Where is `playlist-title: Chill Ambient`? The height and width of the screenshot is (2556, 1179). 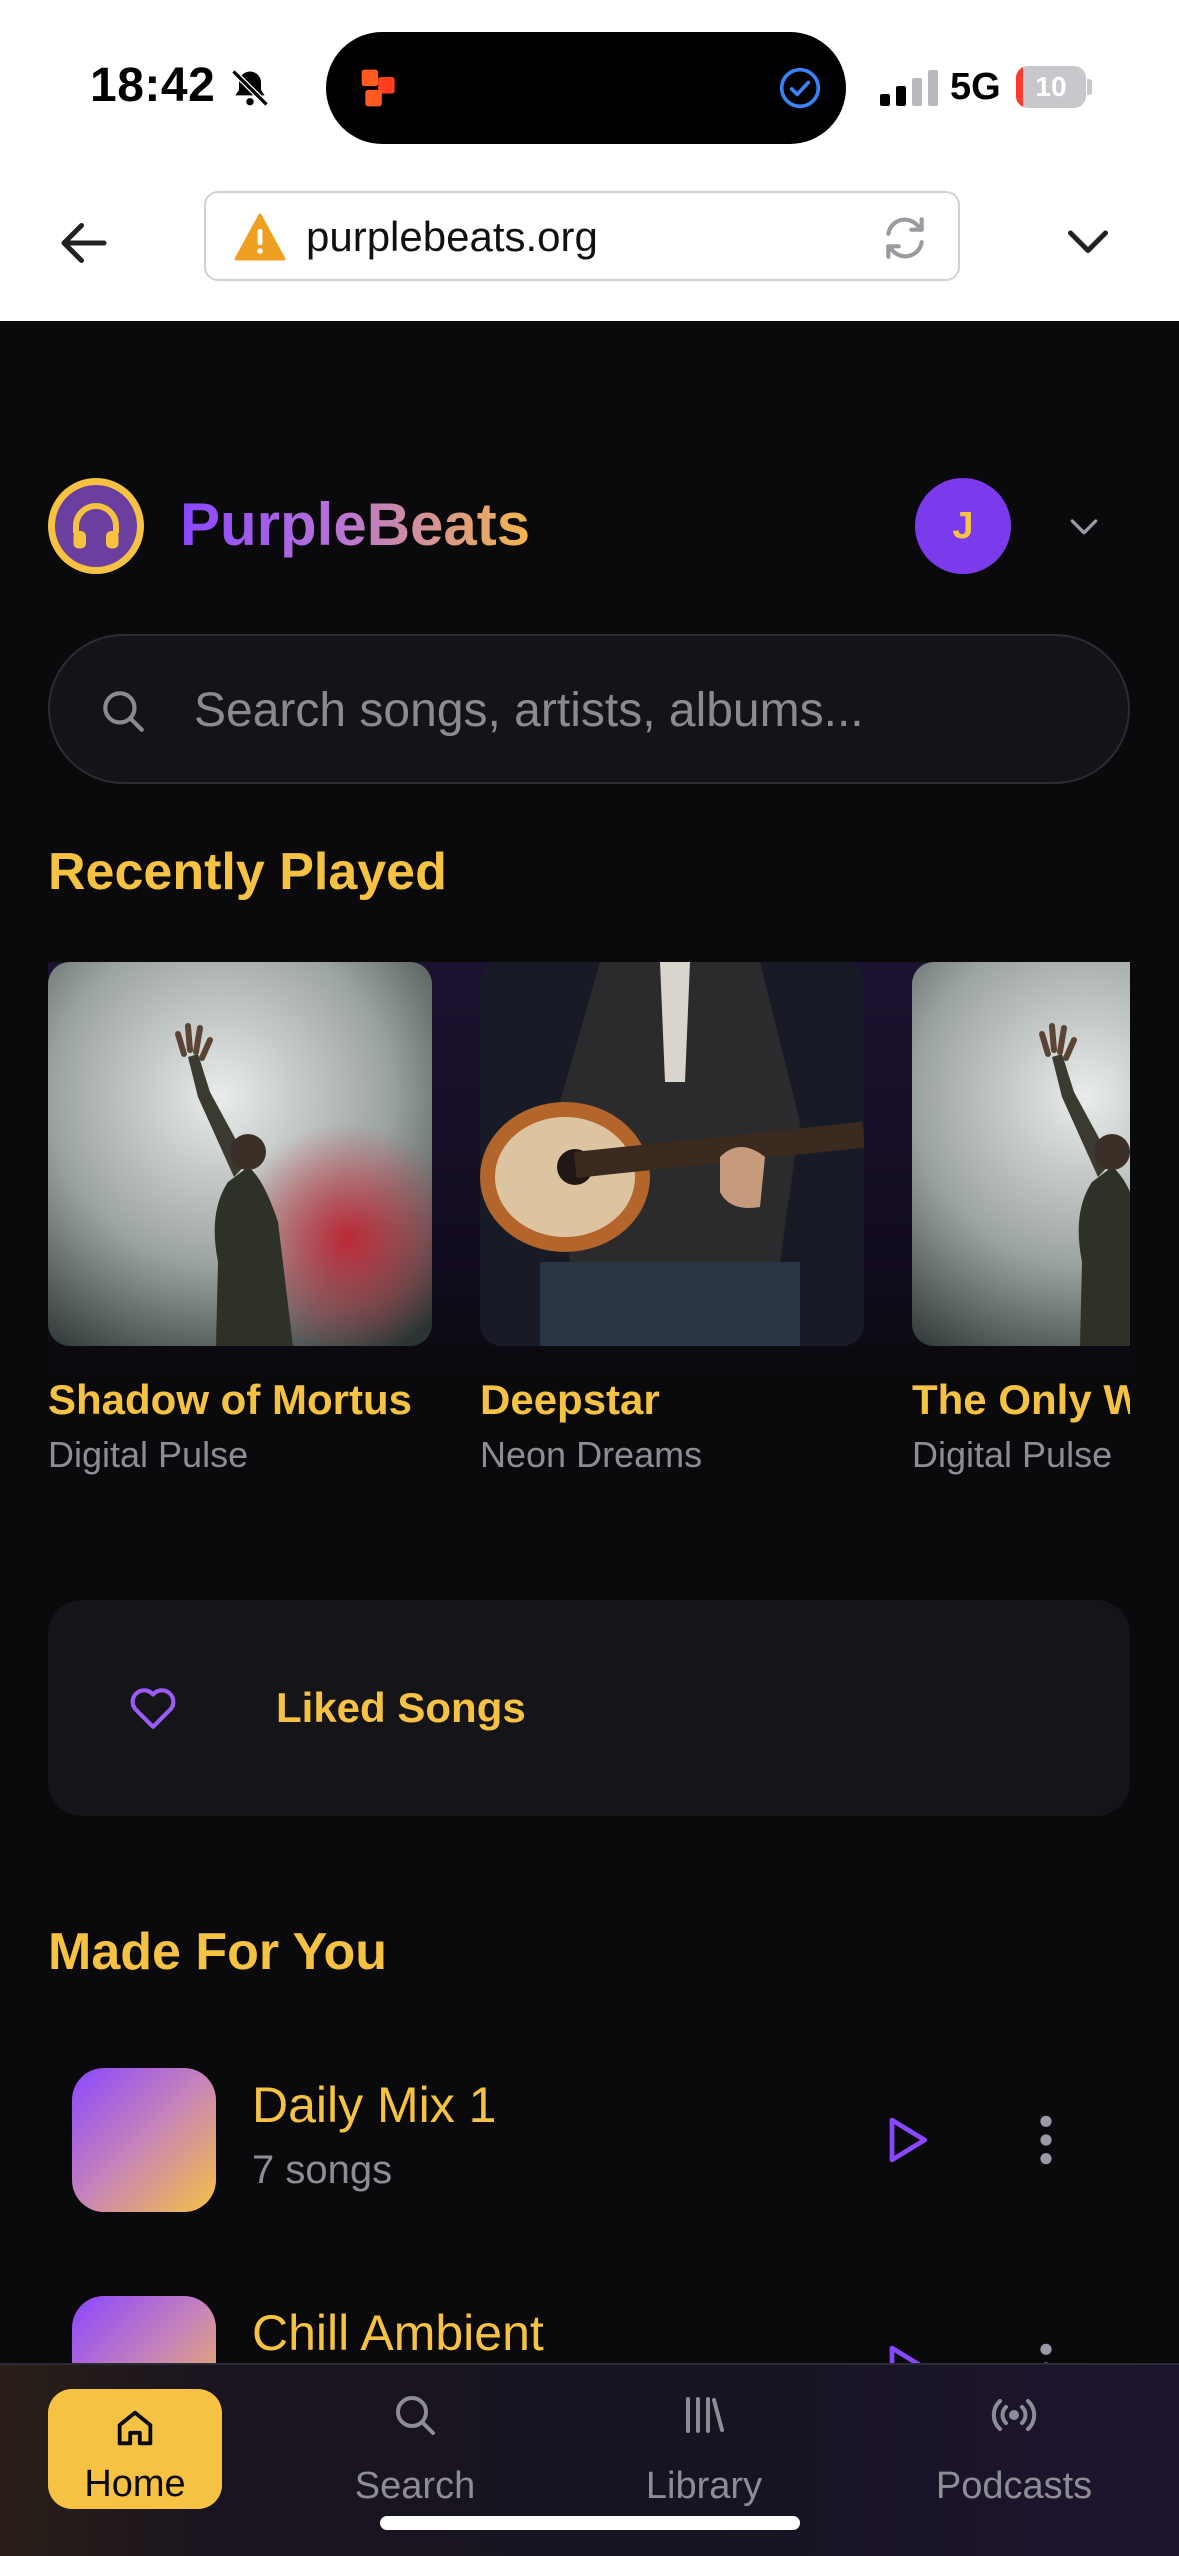
playlist-title: Chill Ambient is located at coordinates (398, 2333).